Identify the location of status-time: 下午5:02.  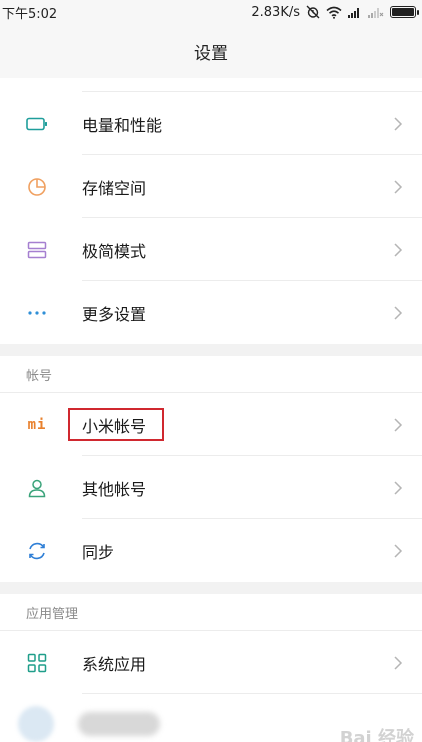
(30, 14).